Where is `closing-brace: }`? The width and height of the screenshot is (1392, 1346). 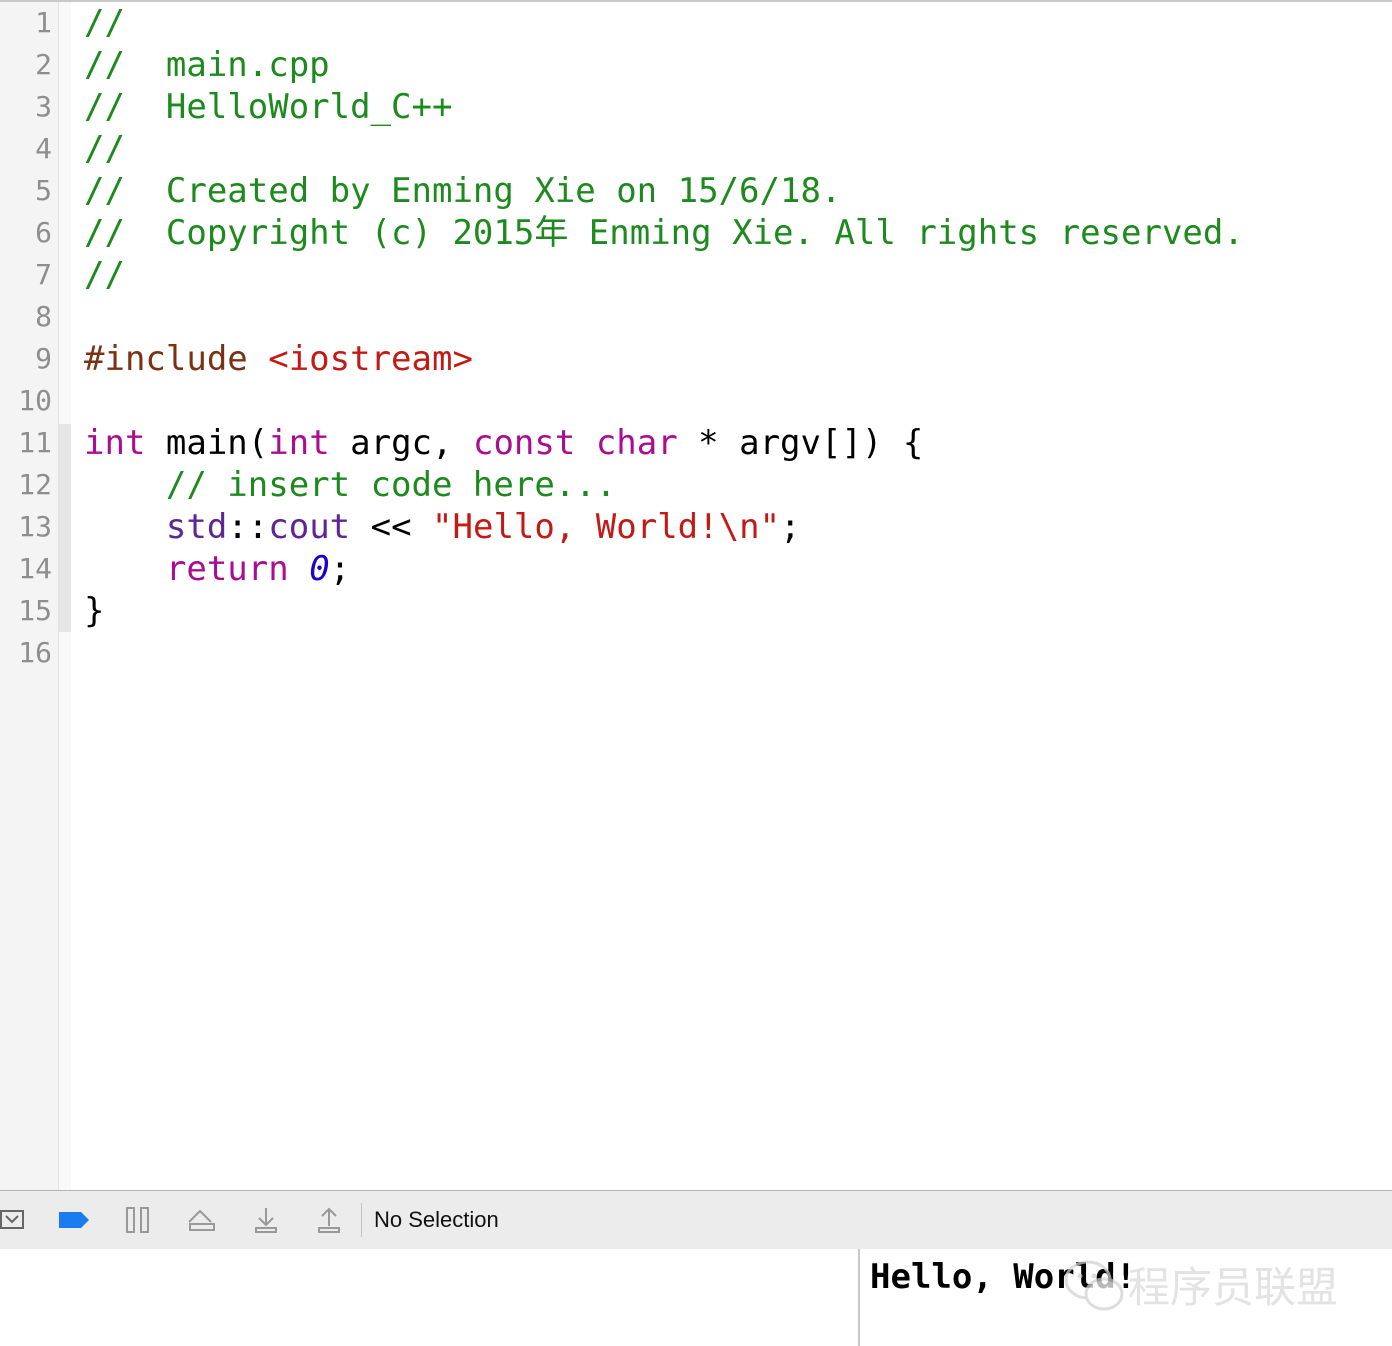
closing-brace: } is located at coordinates (94, 611).